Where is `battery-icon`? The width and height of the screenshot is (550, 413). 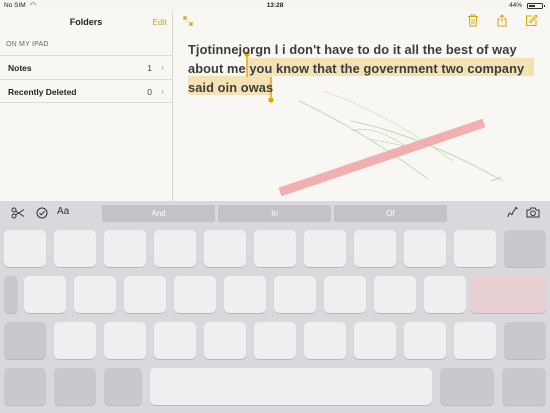 battery-icon is located at coordinates (536, 6).